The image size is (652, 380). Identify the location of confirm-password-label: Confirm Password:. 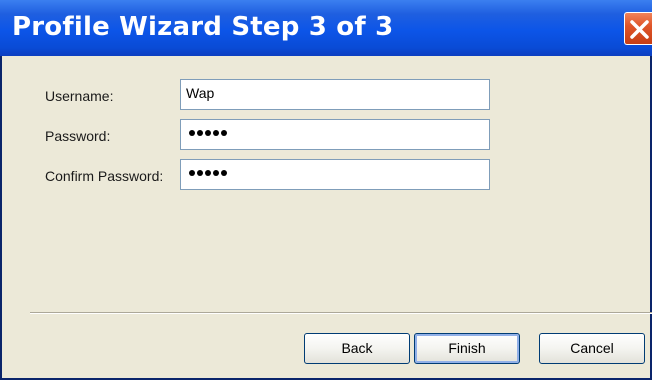
(104, 176).